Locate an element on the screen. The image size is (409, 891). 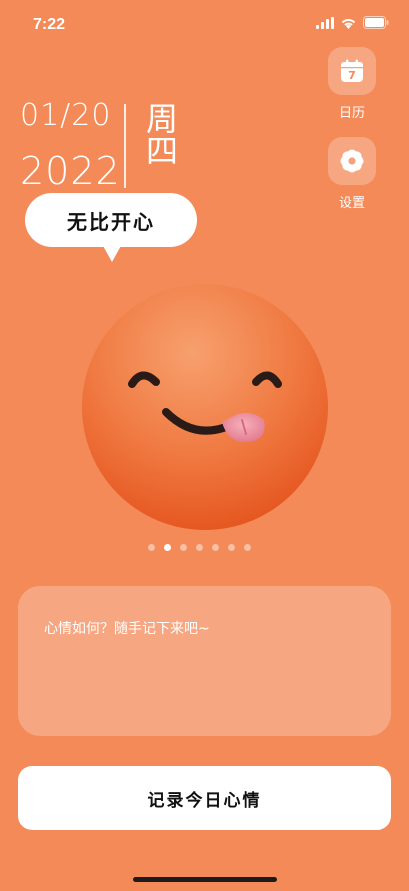
calendar-button: 7 is located at coordinates (352, 71).